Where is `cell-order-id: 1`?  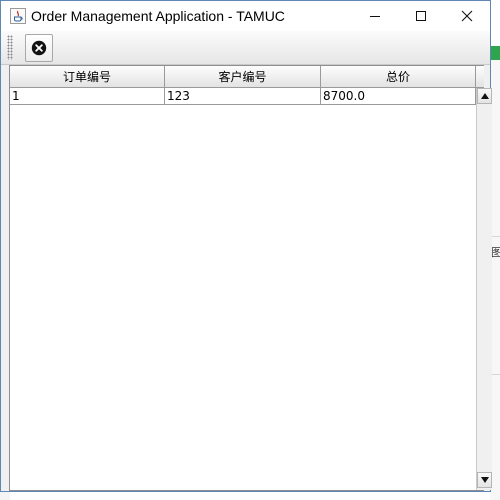
cell-order-id: 1 is located at coordinates (87, 96).